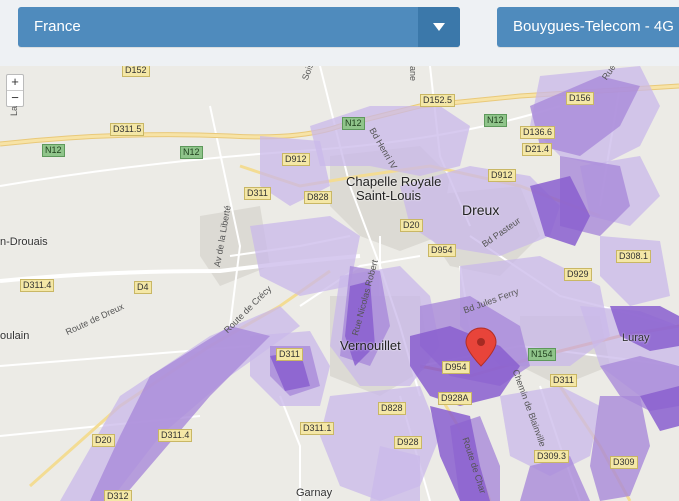 This screenshot has height=501, width=679. I want to click on zoom-in-button: +, so click(15, 82).